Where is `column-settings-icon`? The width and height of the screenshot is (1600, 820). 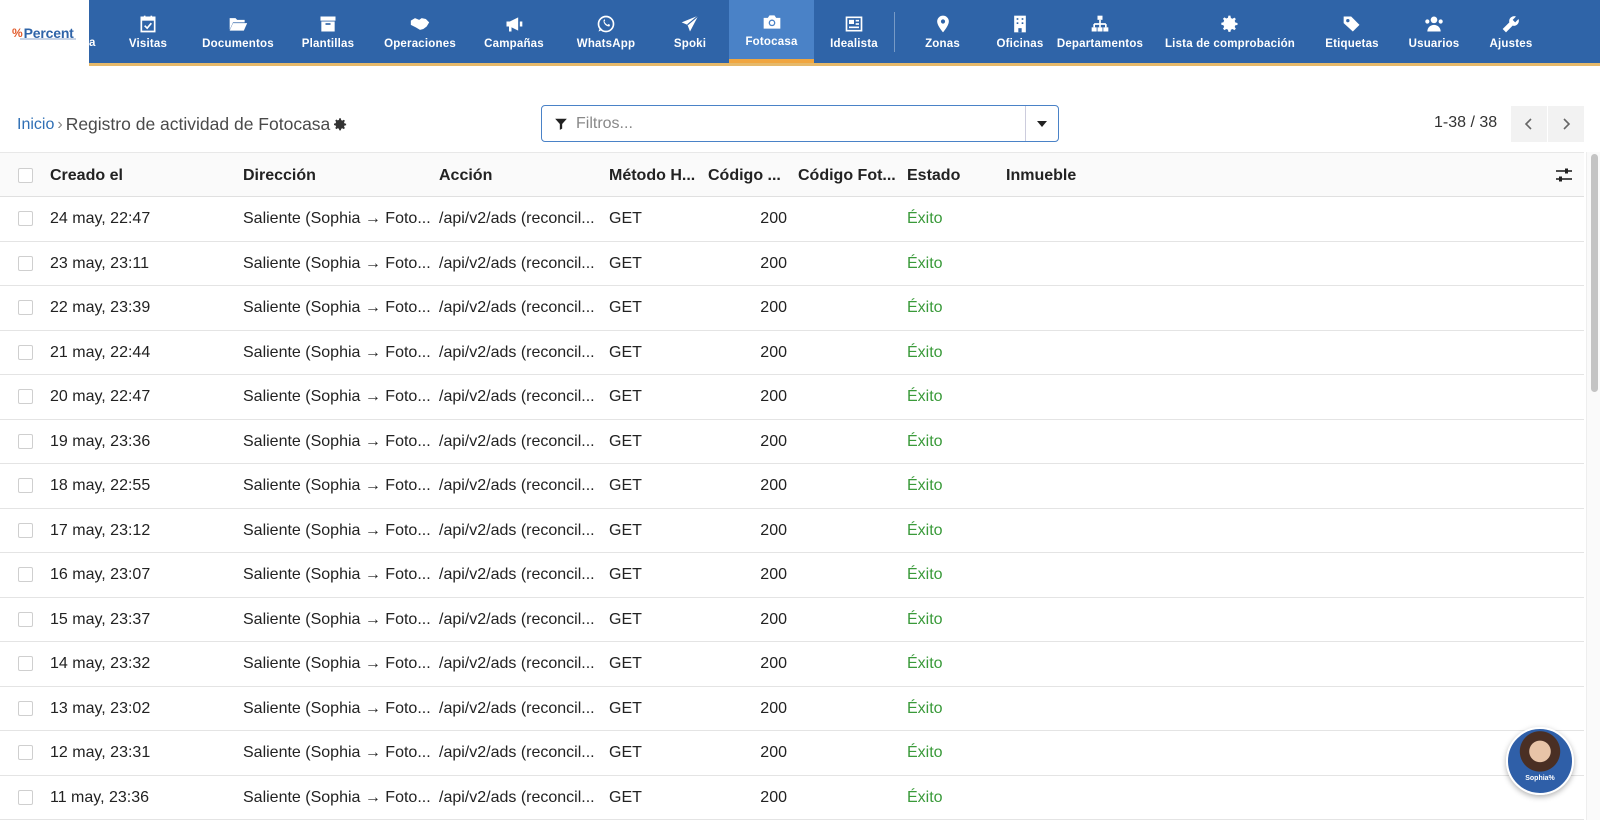
column-settings-icon is located at coordinates (1564, 175).